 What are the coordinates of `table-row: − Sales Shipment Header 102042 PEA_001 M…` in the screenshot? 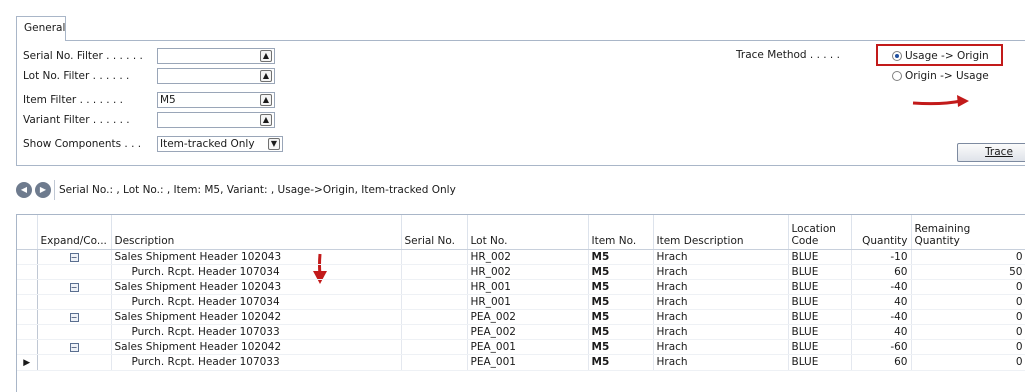 It's located at (521, 347).